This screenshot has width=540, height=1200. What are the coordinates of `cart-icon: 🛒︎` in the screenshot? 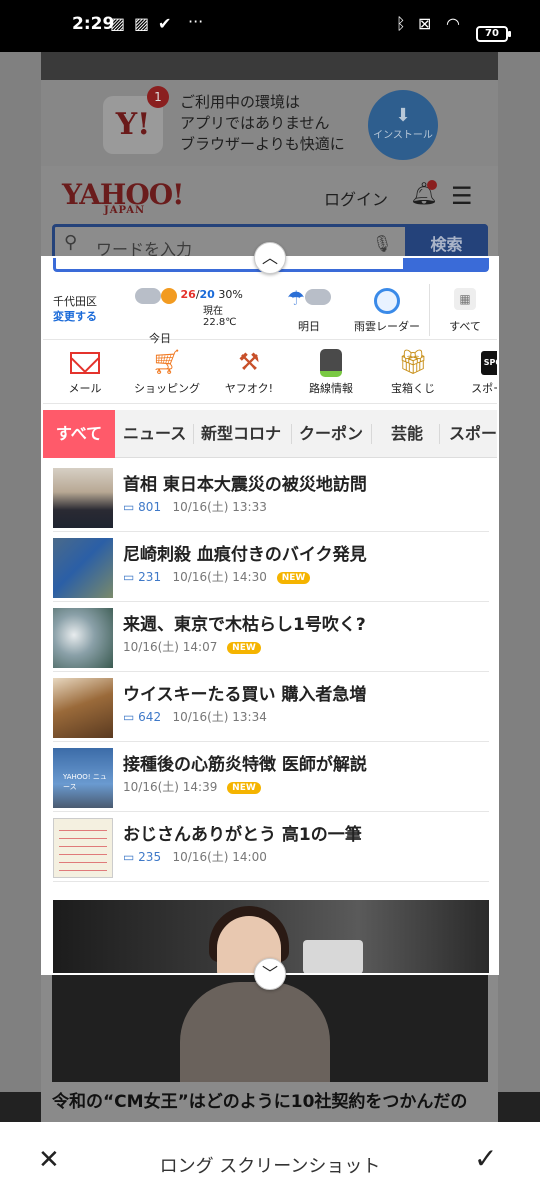 It's located at (167, 362).